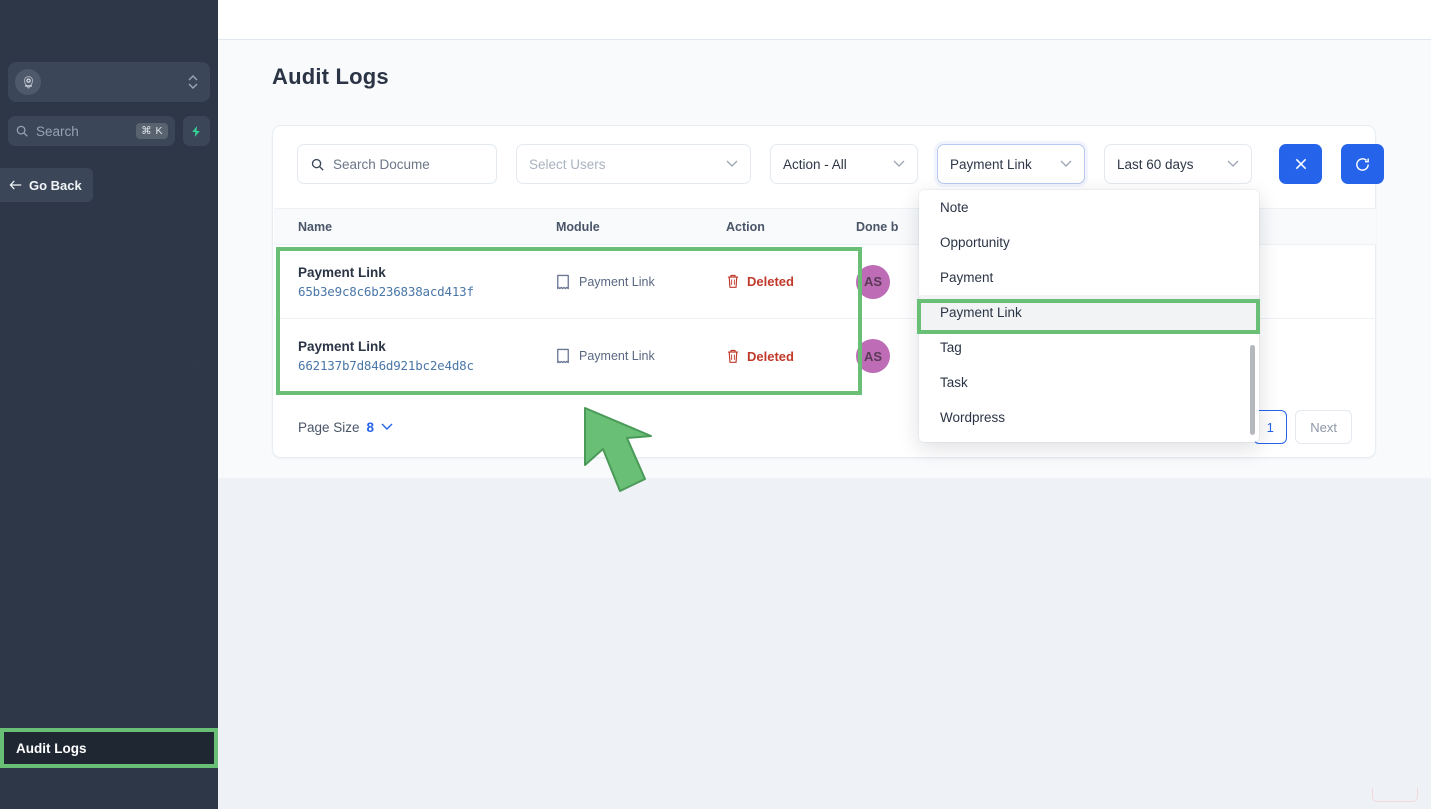 This screenshot has height=809, width=1431. I want to click on module-filter-value: Payment Link, so click(991, 164).